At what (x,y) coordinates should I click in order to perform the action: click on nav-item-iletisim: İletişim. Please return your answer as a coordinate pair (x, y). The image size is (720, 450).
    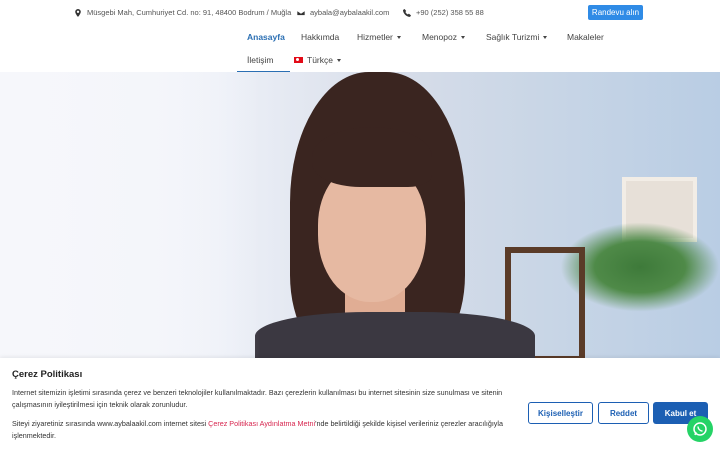
    Looking at the image, I should click on (260, 60).